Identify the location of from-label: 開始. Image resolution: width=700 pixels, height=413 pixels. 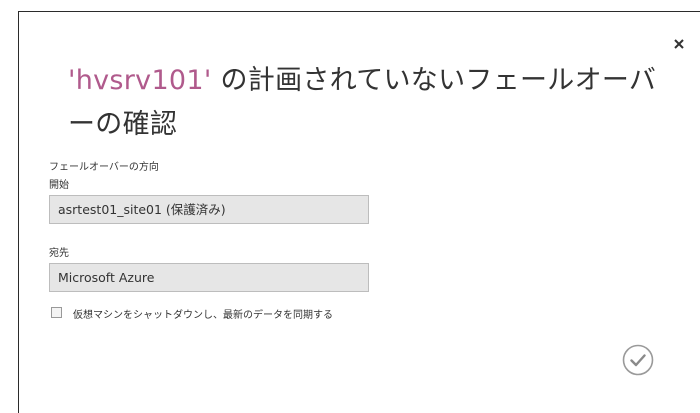
(59, 185).